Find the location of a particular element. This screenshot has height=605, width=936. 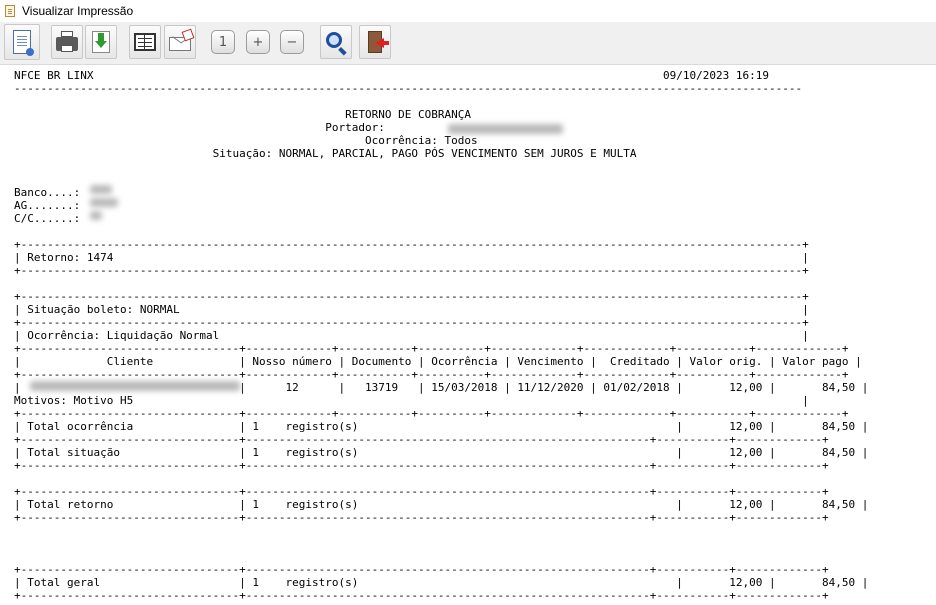

report-line: | Situação boleto: NORMAL | is located at coordinates (411, 309).